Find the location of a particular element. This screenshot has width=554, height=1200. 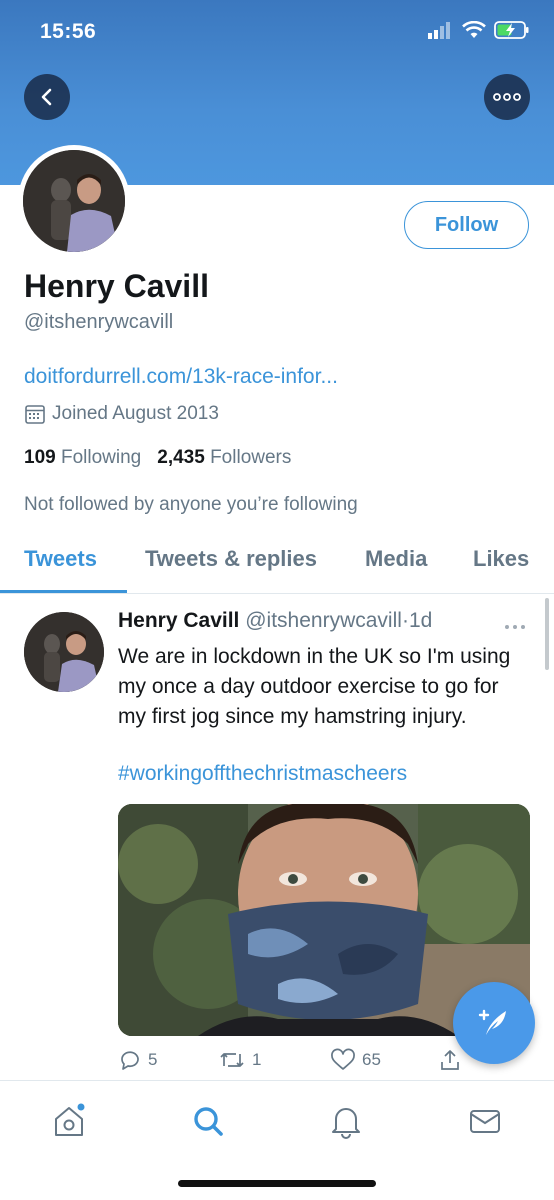

follow-button: Follow is located at coordinates (466, 225).